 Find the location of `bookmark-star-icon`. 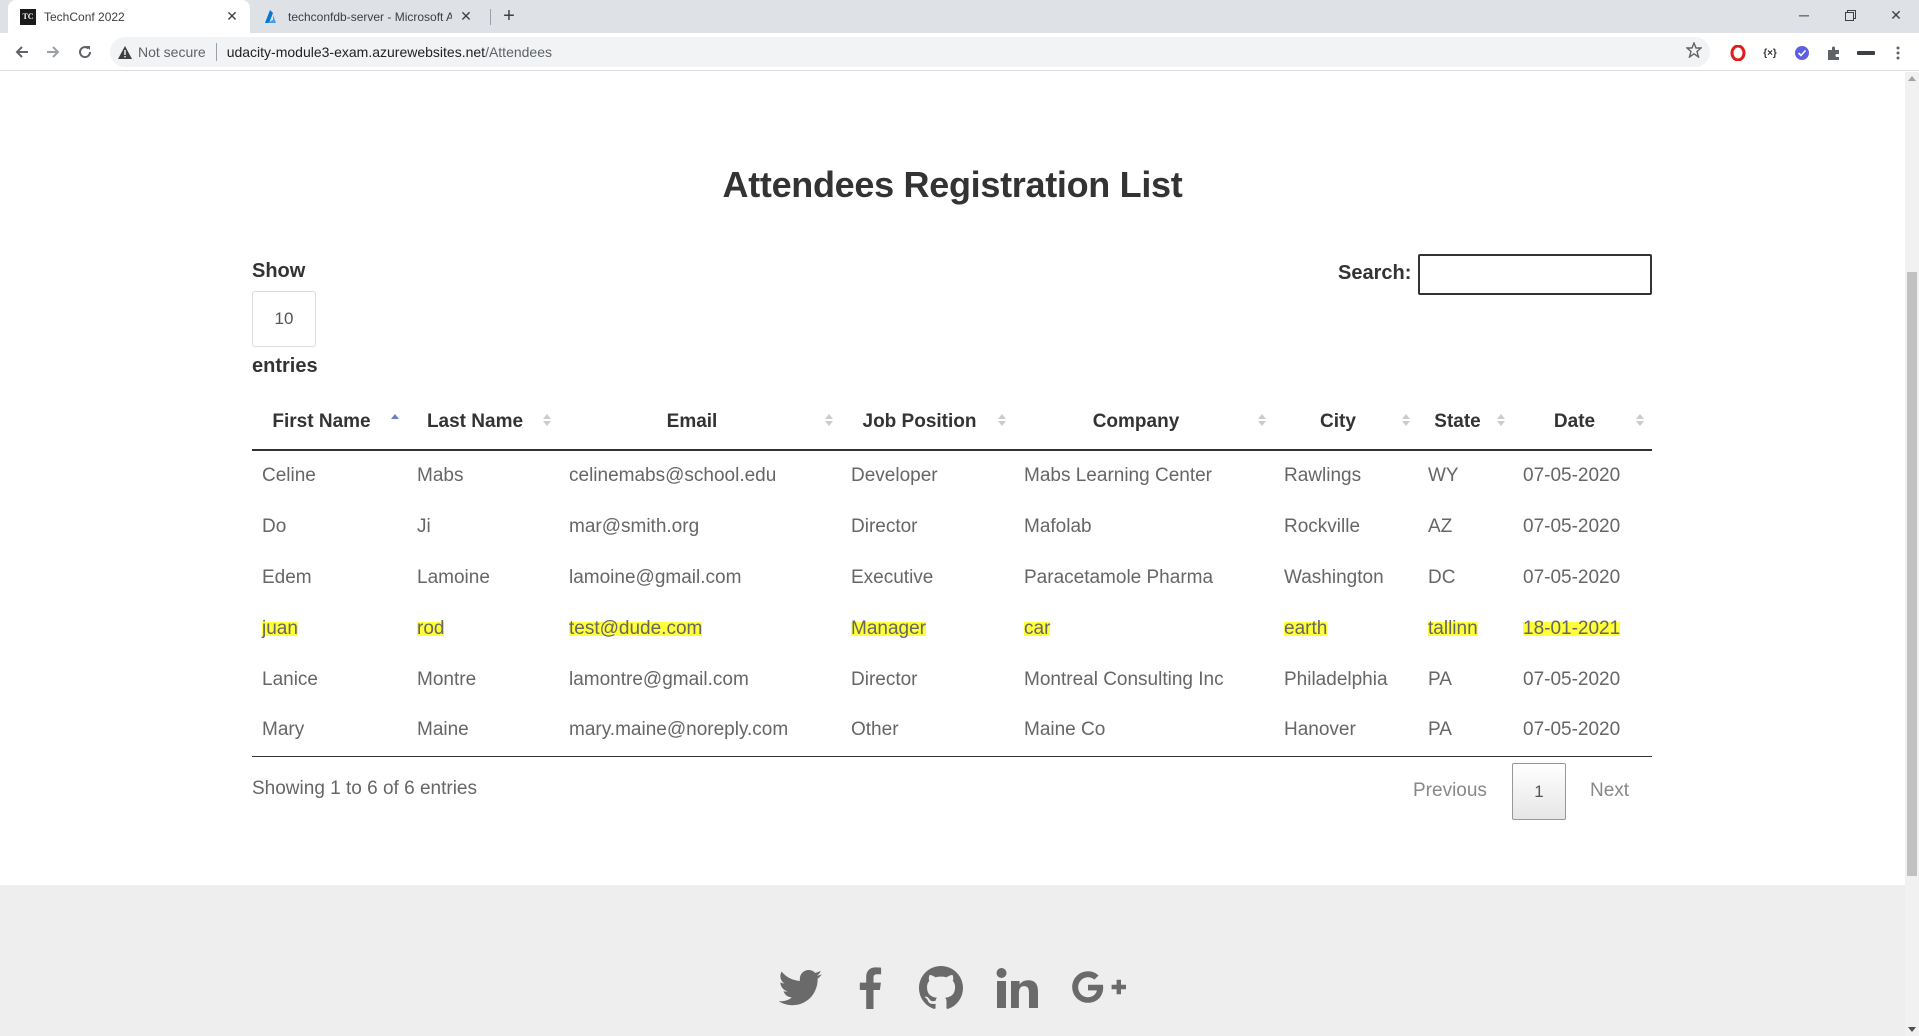

bookmark-star-icon is located at coordinates (1694, 51).